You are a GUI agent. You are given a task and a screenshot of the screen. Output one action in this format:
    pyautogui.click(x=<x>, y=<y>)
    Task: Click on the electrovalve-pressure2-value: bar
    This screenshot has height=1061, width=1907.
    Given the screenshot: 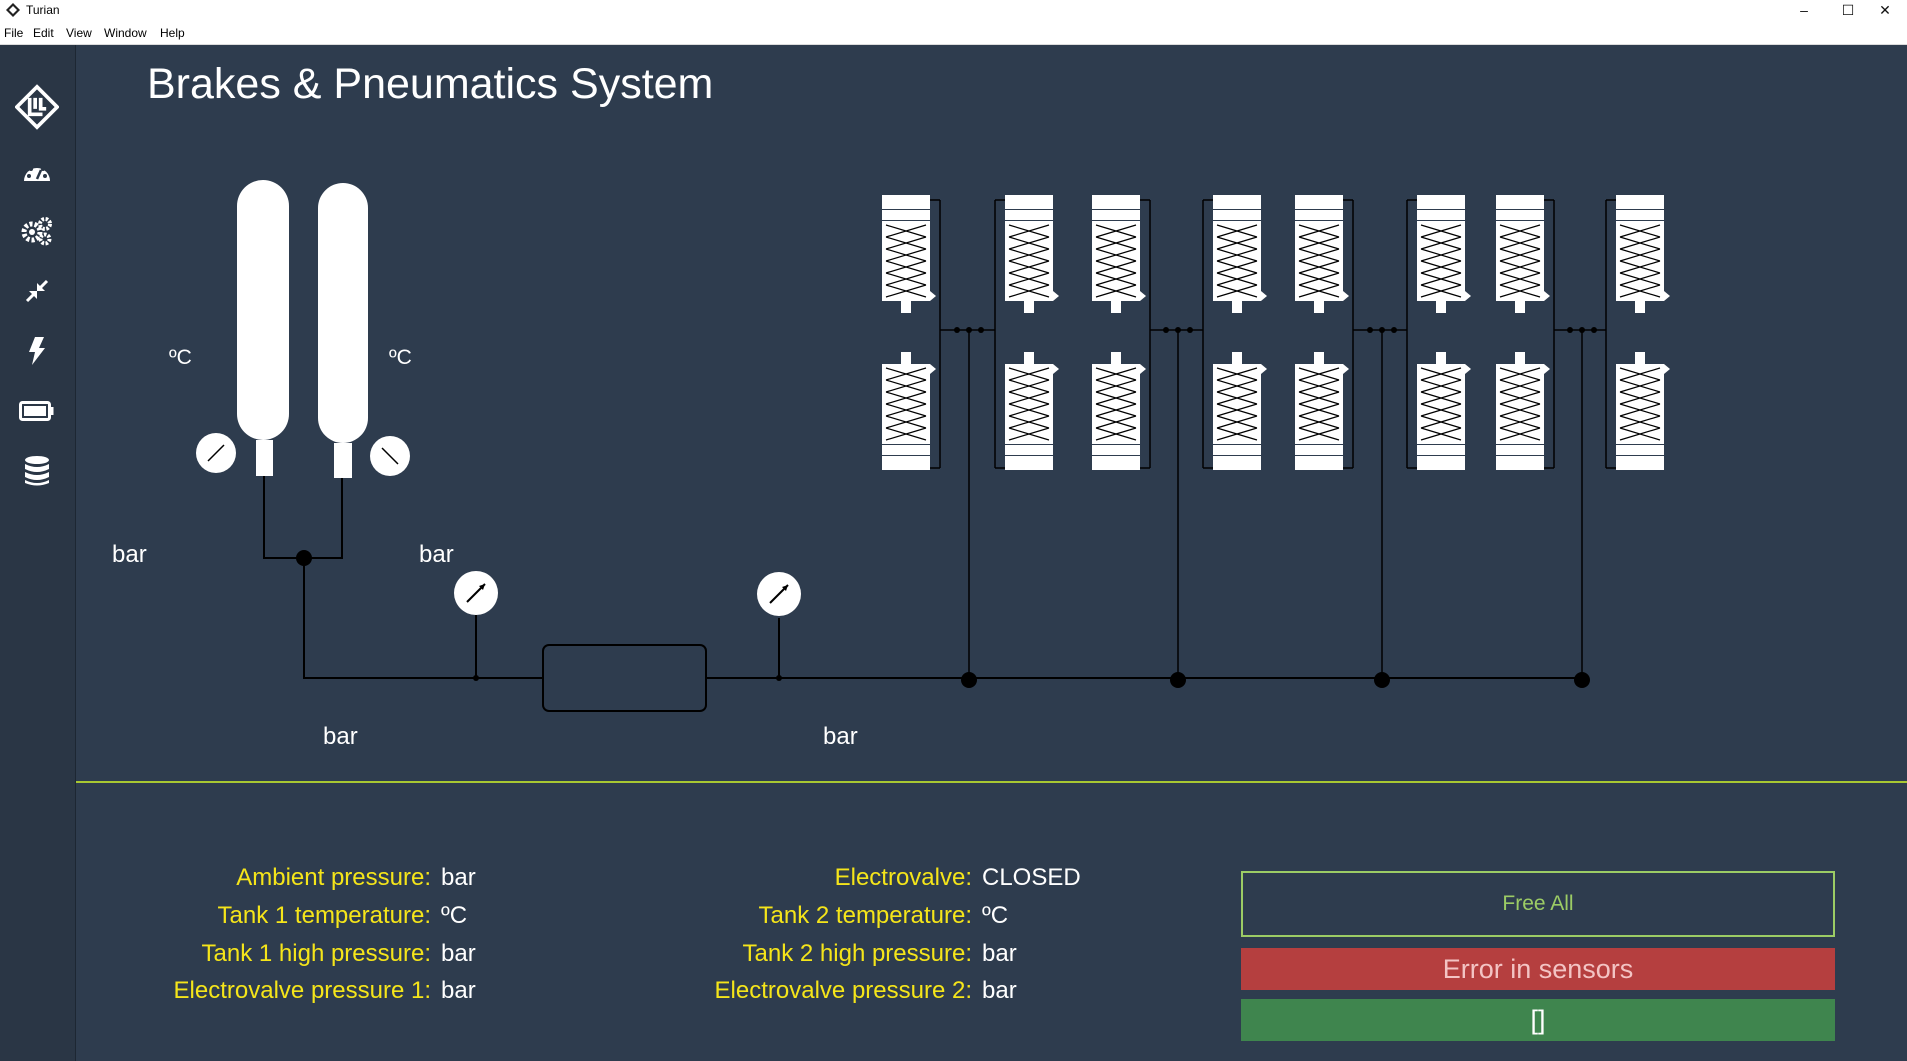 What is the action you would take?
    pyautogui.click(x=999, y=990)
    